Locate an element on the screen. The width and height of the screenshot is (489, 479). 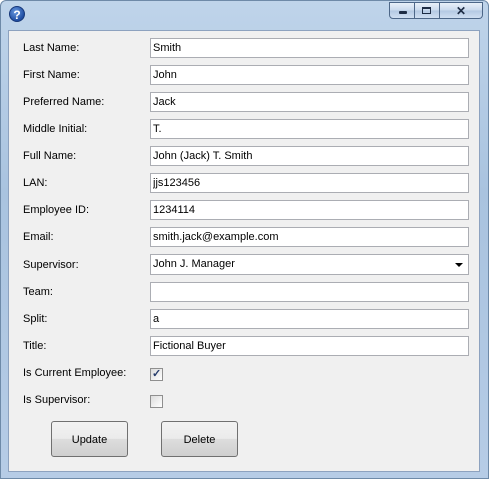
is-current-employee-label: Is Current Employee: is located at coordinates (75, 373).